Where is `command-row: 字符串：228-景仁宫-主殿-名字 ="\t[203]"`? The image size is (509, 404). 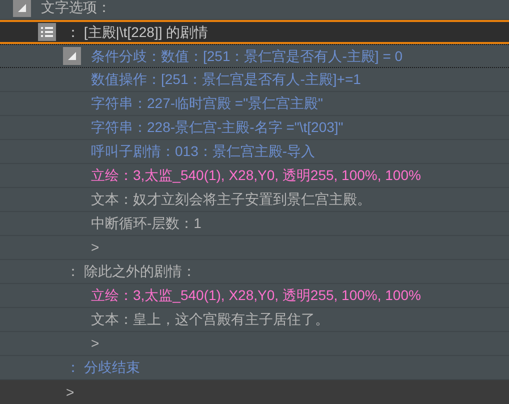 command-row: 字符串：228-景仁宫-主殿-名字 ="\t[203]" is located at coordinates (254, 128).